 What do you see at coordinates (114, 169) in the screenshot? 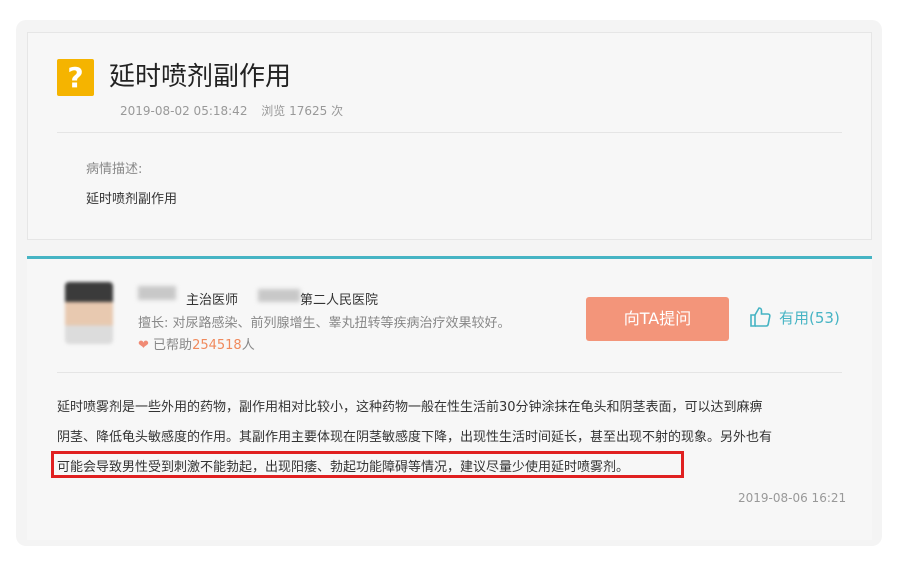
I see `description-label: 病情描述:` at bounding box center [114, 169].